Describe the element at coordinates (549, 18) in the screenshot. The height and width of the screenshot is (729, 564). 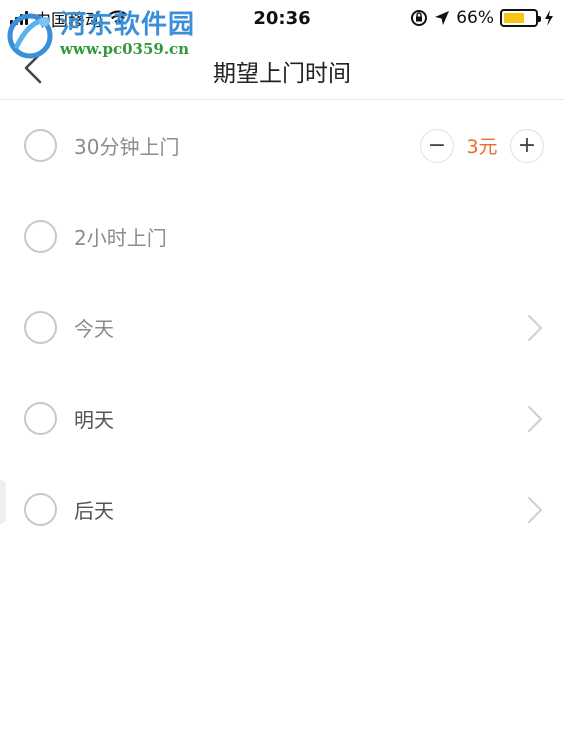
I see `charging-bolt-icon` at that location.